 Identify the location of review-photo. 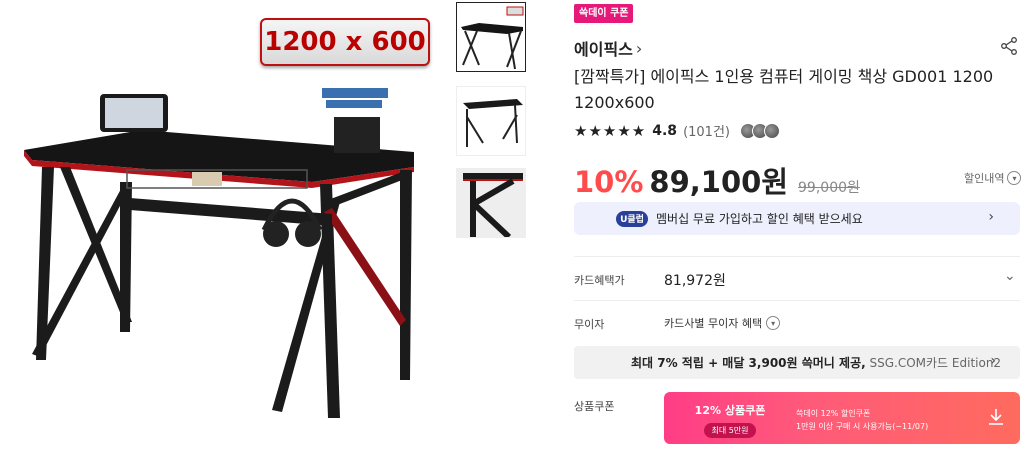
(771, 130).